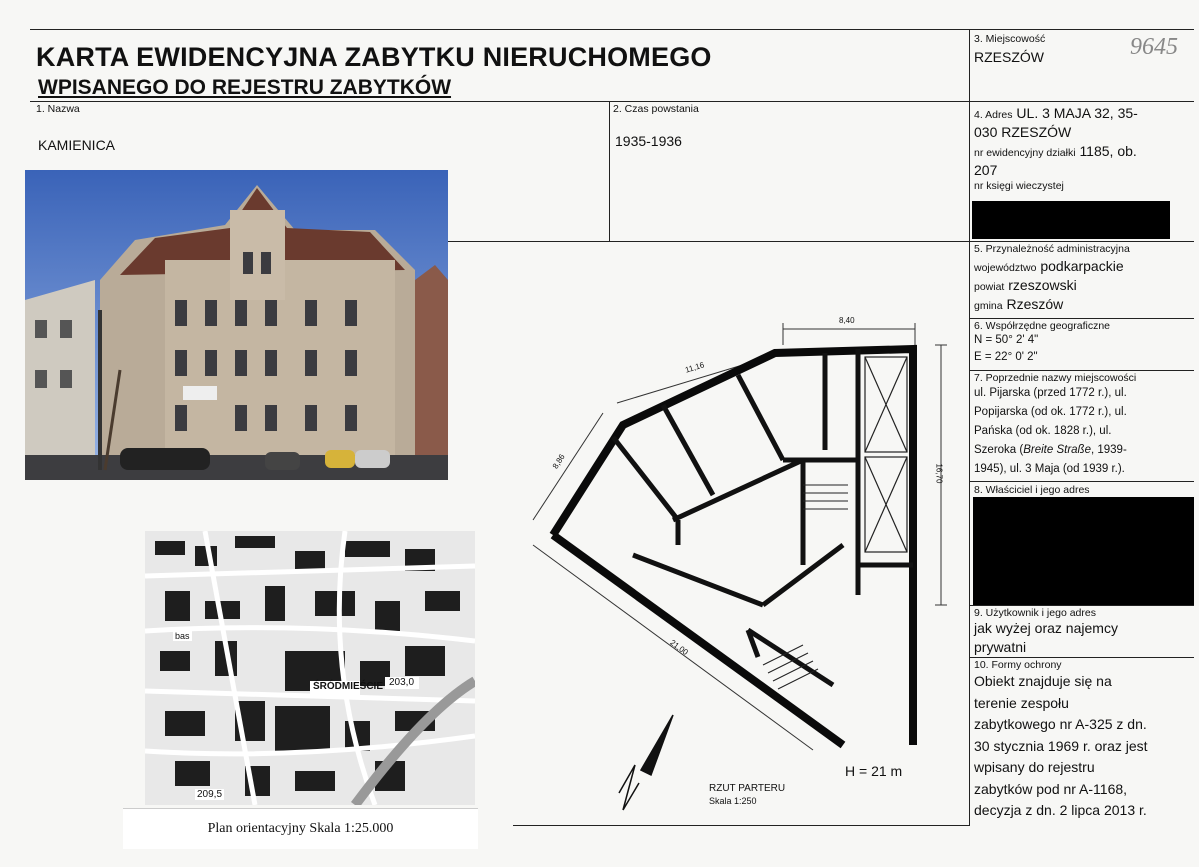  Describe the element at coordinates (374, 57) in the screenshot. I see `card-title: KARTA EWIDENCYJNA ZABYTKU NIERUCHOMEGO` at that location.